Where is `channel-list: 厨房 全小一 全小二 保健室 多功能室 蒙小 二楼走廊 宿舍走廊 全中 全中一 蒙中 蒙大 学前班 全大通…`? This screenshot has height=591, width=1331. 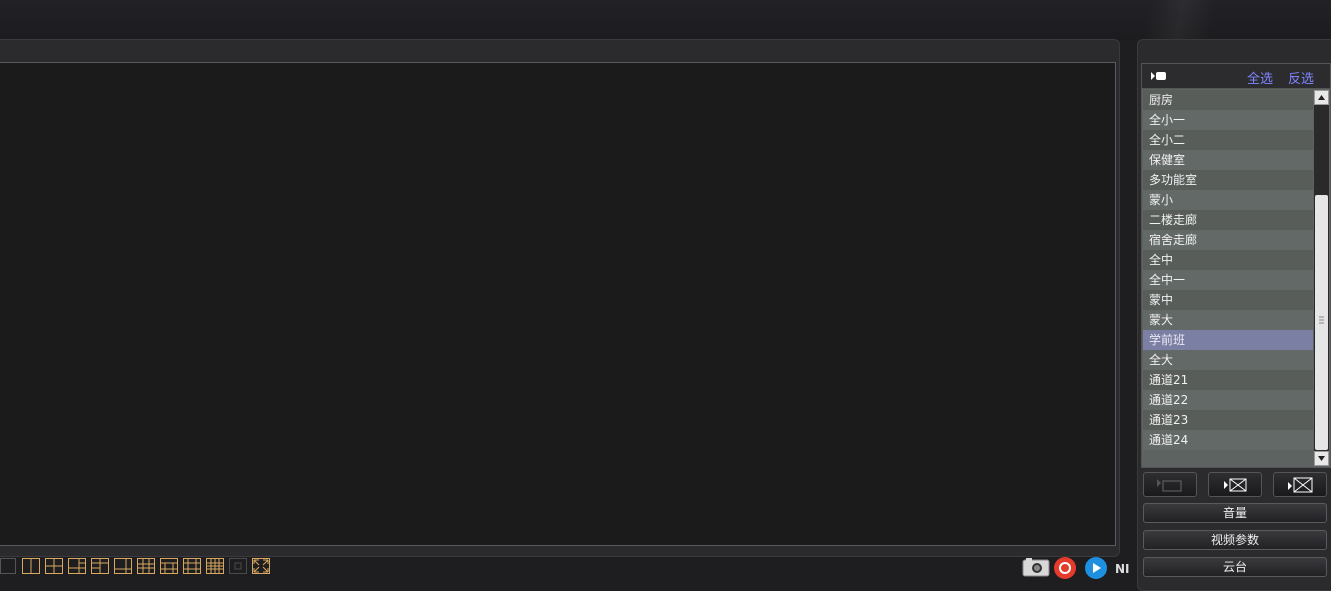 channel-list: 厨房 全小一 全小二 保健室 多功能室 蒙小 二楼走廊 宿舍走廊 全中 全中一 蒙中 蒙大 学前班 全大通… is located at coordinates (1236, 278).